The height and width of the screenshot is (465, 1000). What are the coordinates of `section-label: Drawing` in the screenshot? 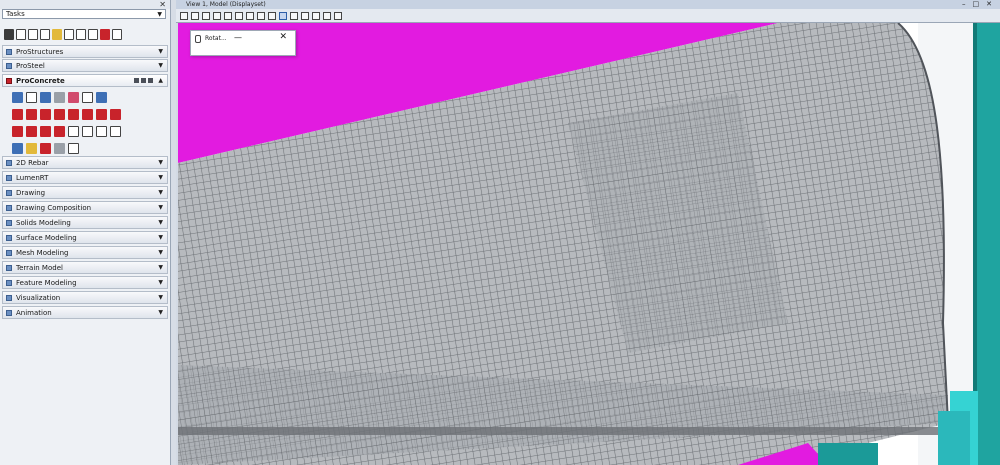 It's located at (31, 192).